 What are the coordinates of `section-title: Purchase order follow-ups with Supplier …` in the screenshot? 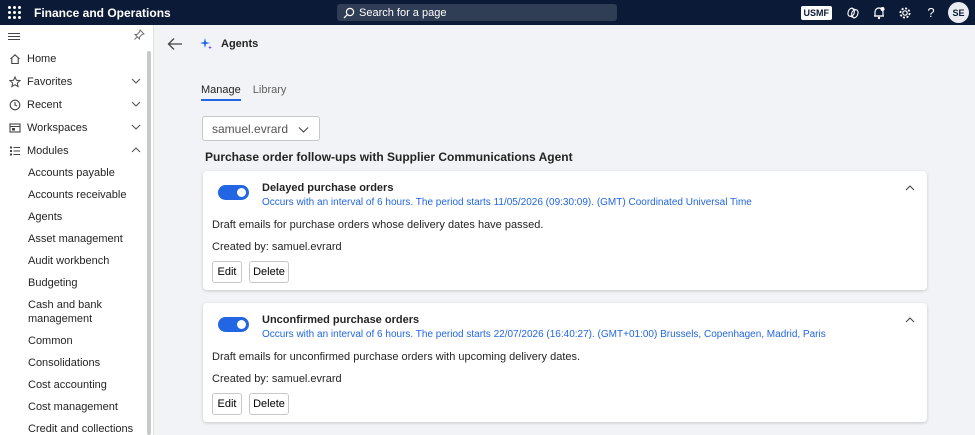 It's located at (389, 157).